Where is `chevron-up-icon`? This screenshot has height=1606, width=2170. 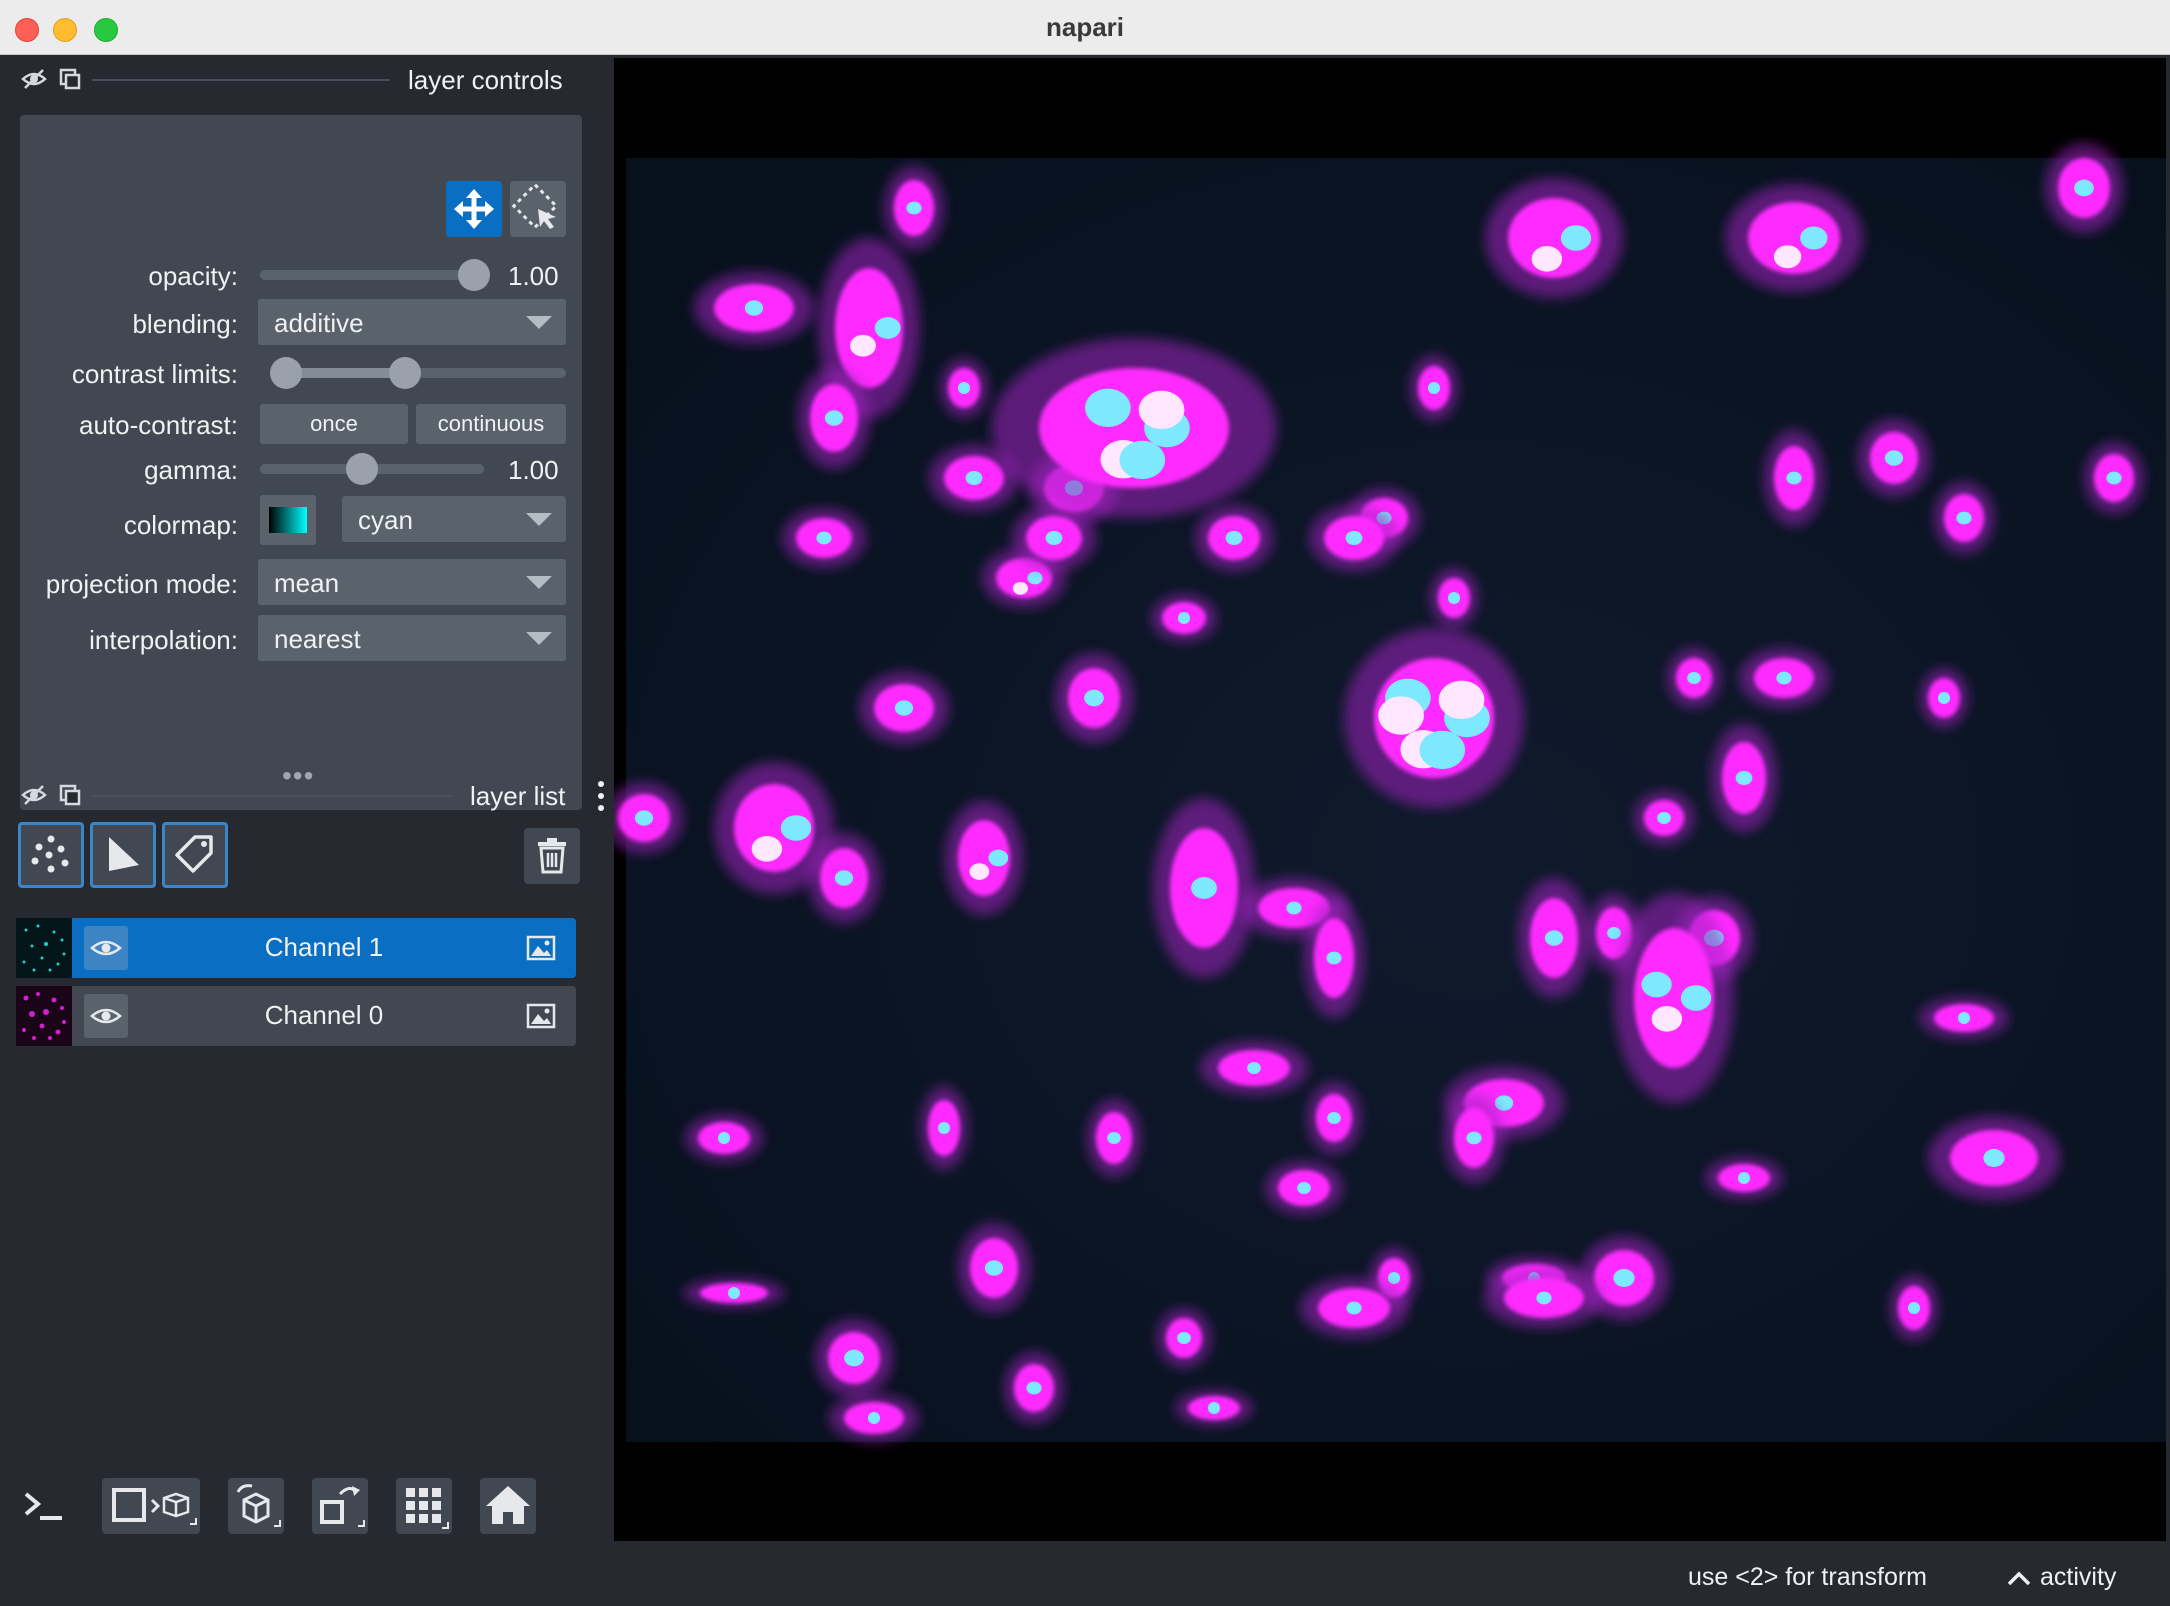
chevron-up-icon is located at coordinates (2019, 1578).